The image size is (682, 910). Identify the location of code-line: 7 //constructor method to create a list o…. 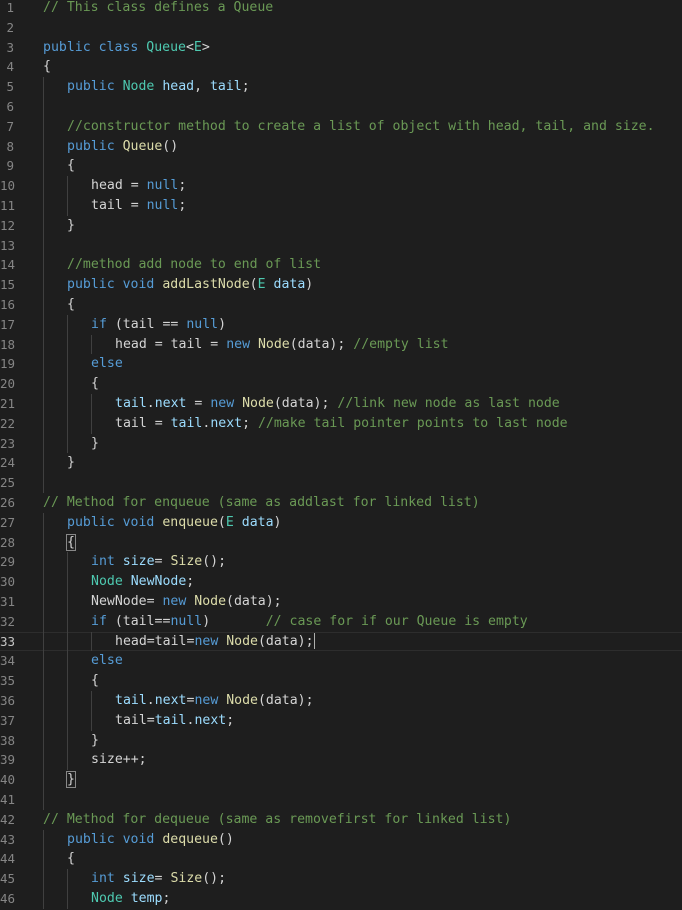
(341, 126).